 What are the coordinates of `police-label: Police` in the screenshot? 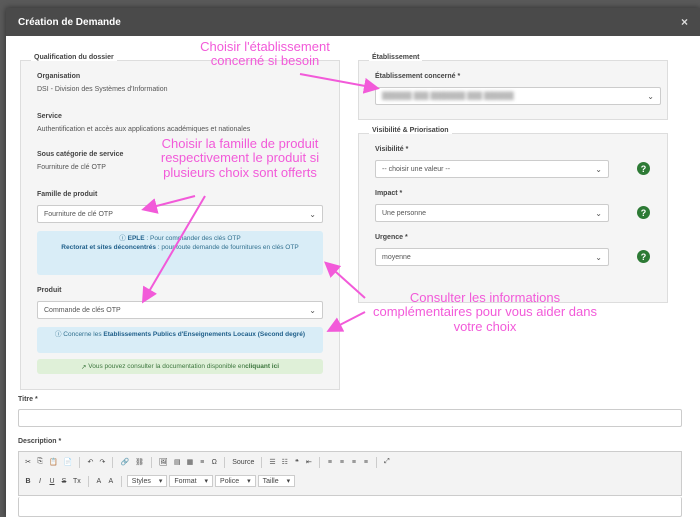 It's located at (230, 481).